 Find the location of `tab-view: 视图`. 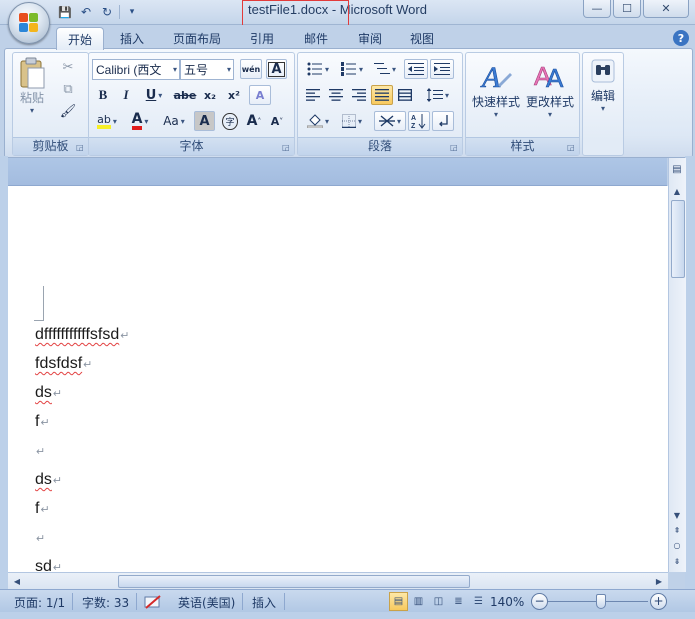

tab-view: 视图 is located at coordinates (422, 38).